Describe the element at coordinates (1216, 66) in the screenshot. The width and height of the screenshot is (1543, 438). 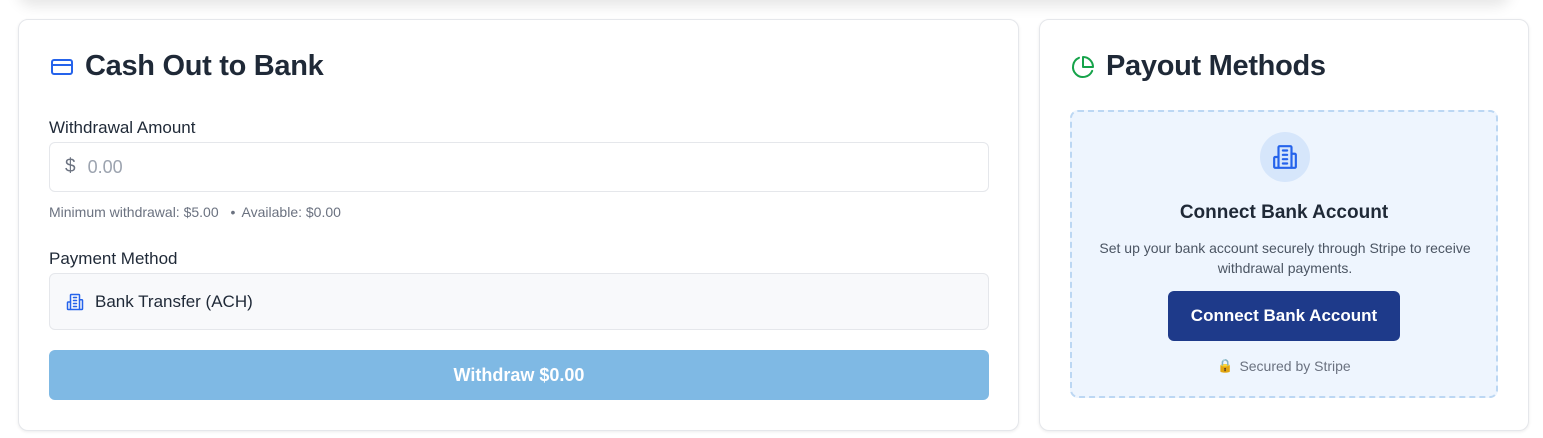
I see `payout-methods-title-text: Payout Methods` at that location.